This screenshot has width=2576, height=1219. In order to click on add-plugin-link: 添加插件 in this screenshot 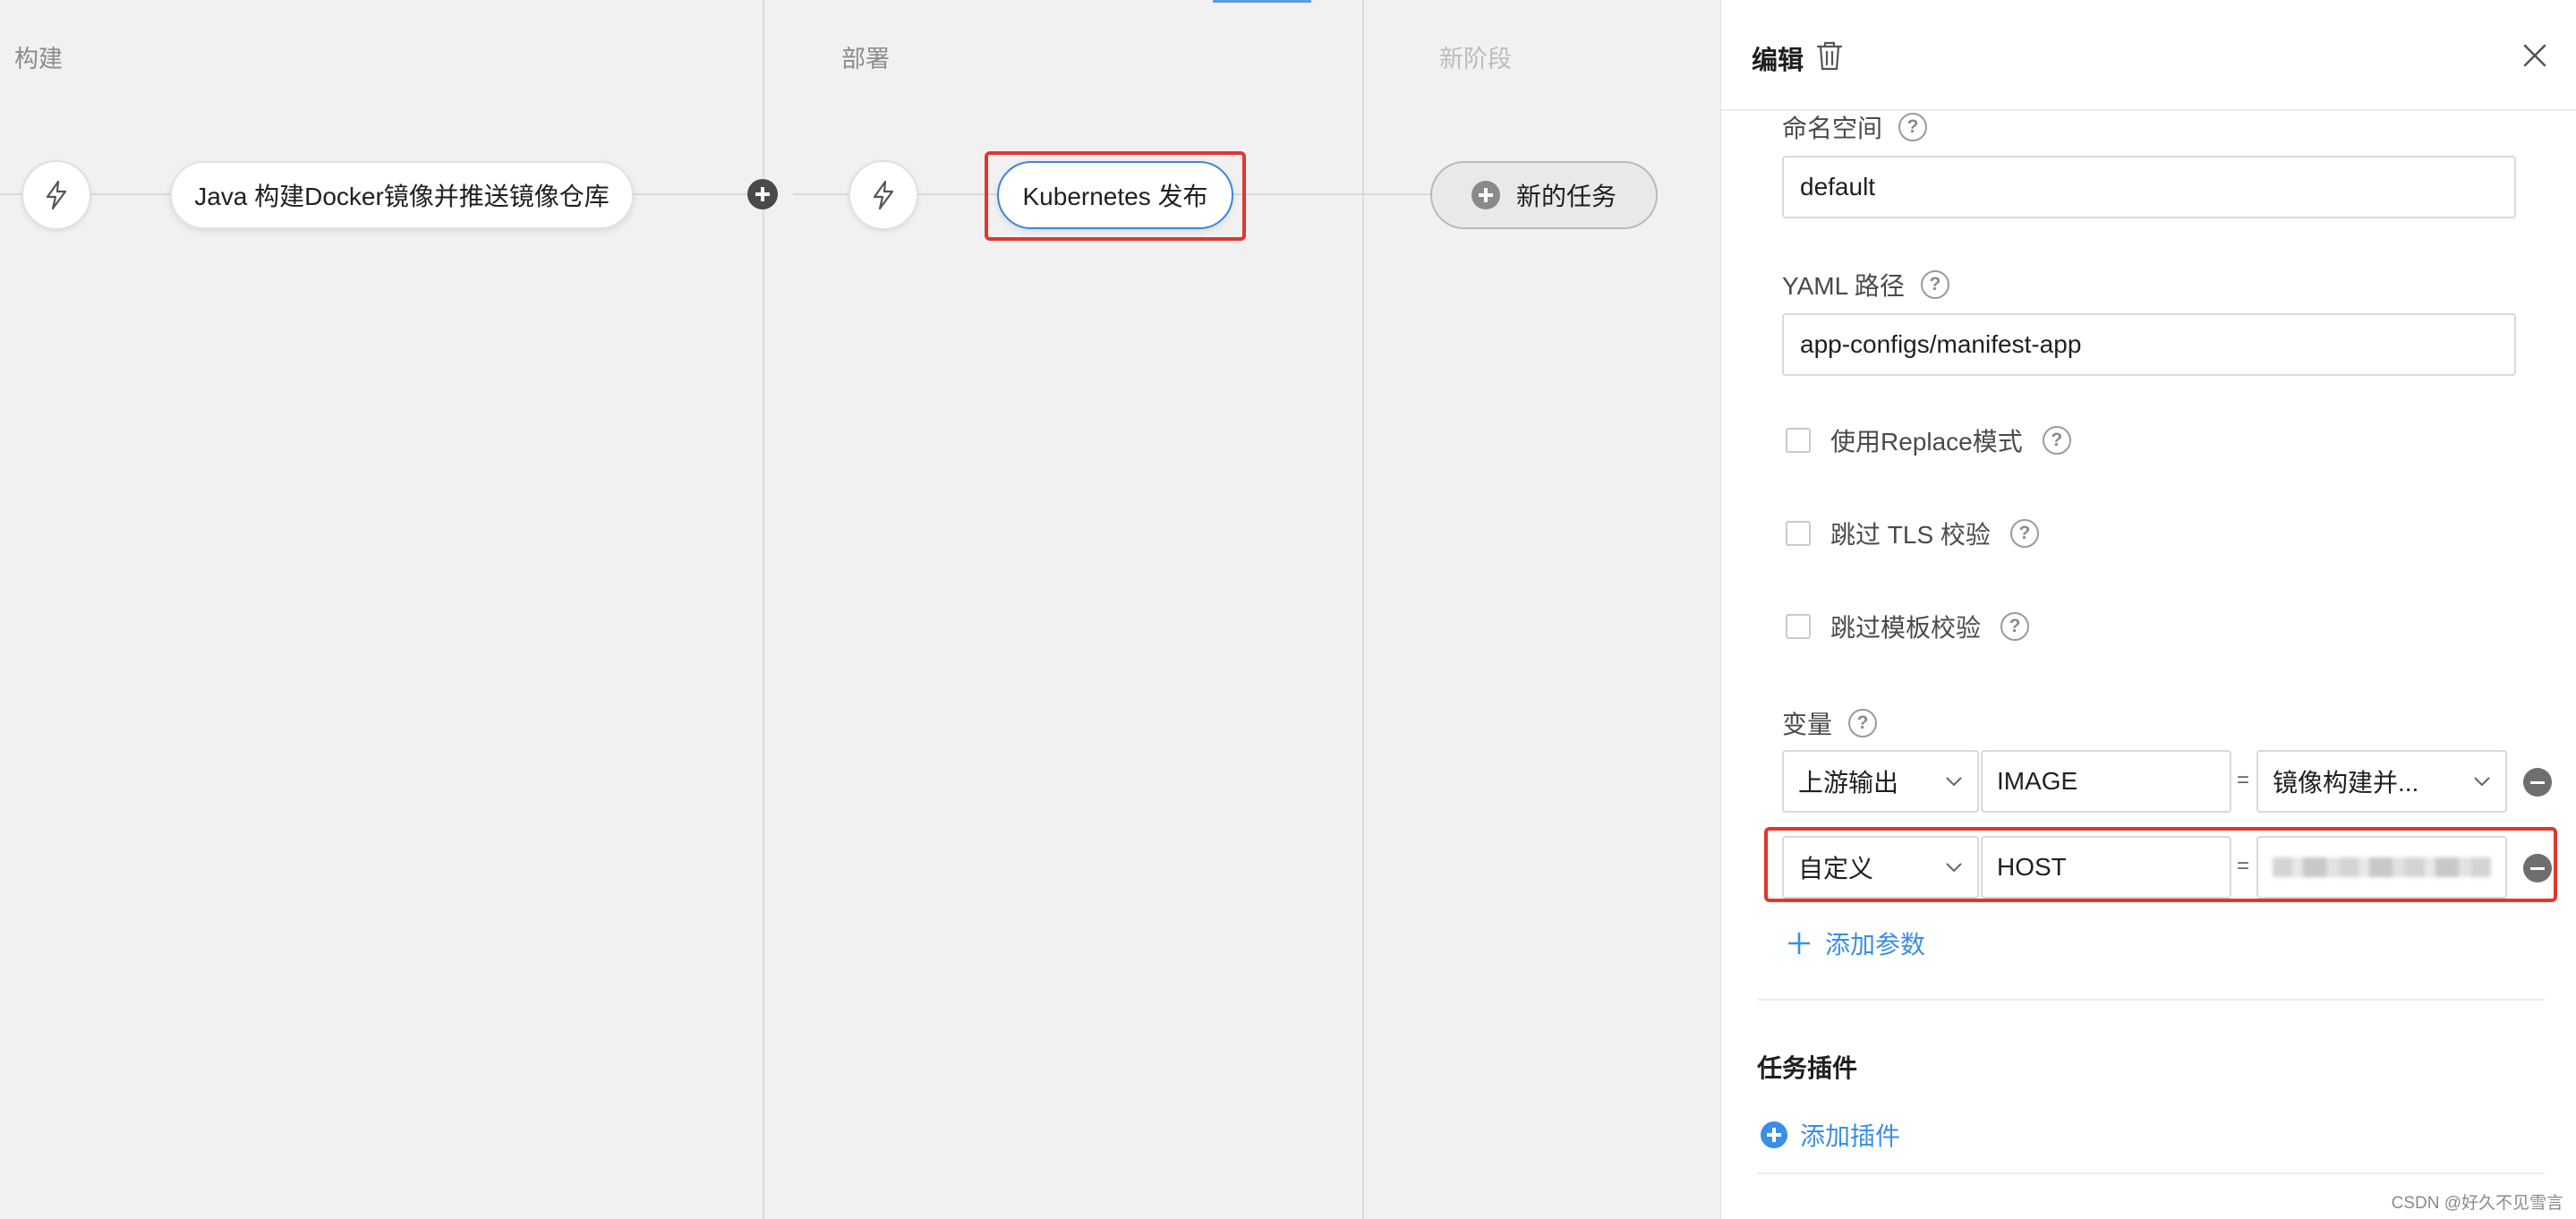, I will do `click(1830, 1135)`.